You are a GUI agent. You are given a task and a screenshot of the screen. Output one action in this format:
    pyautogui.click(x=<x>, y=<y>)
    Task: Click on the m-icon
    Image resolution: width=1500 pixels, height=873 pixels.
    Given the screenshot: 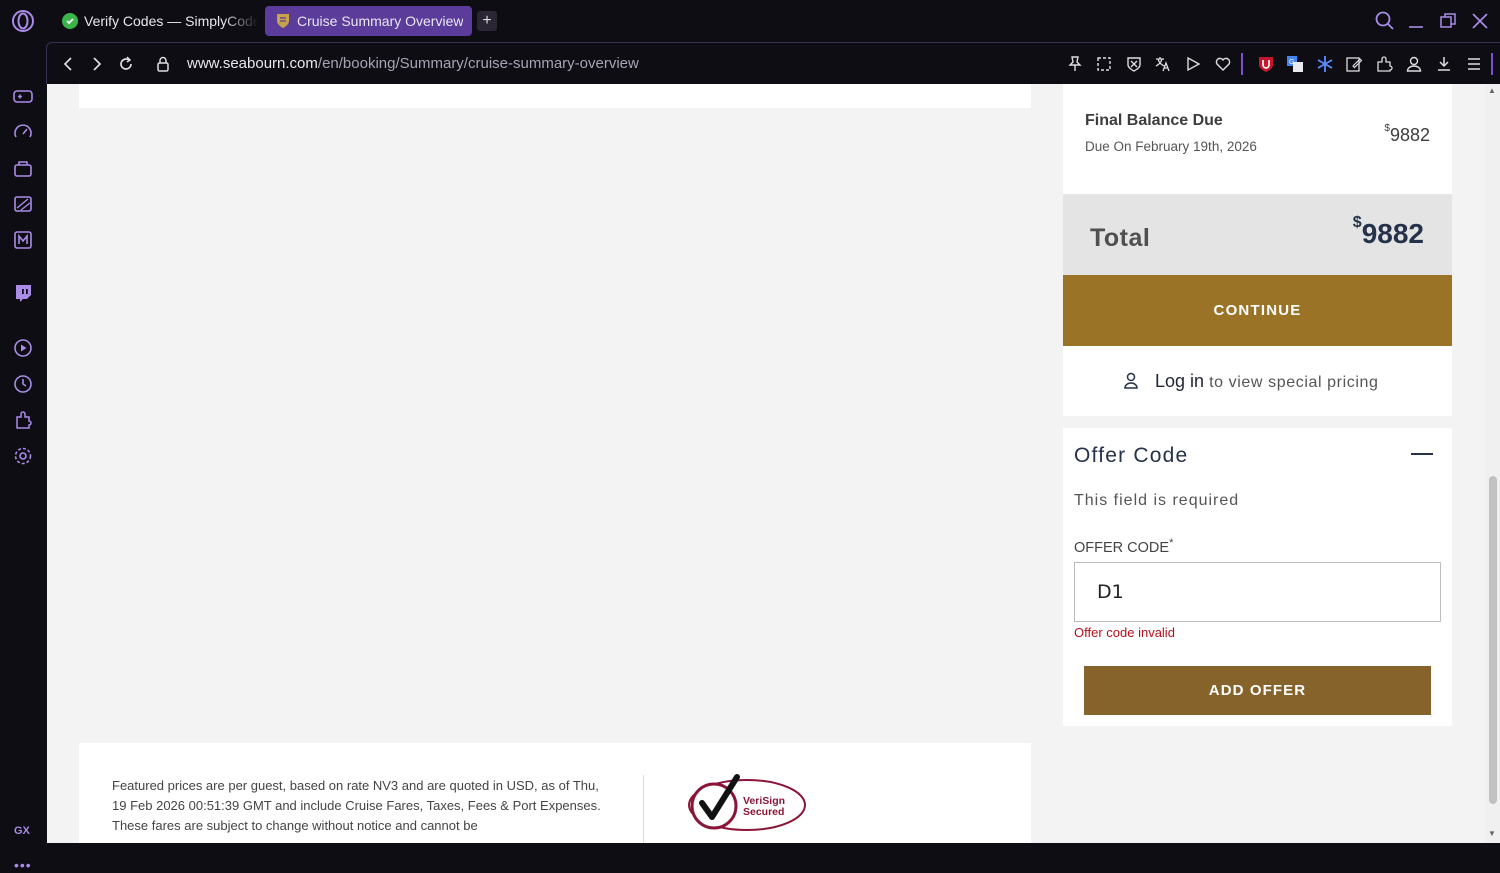 What is the action you would take?
    pyautogui.click(x=23, y=240)
    